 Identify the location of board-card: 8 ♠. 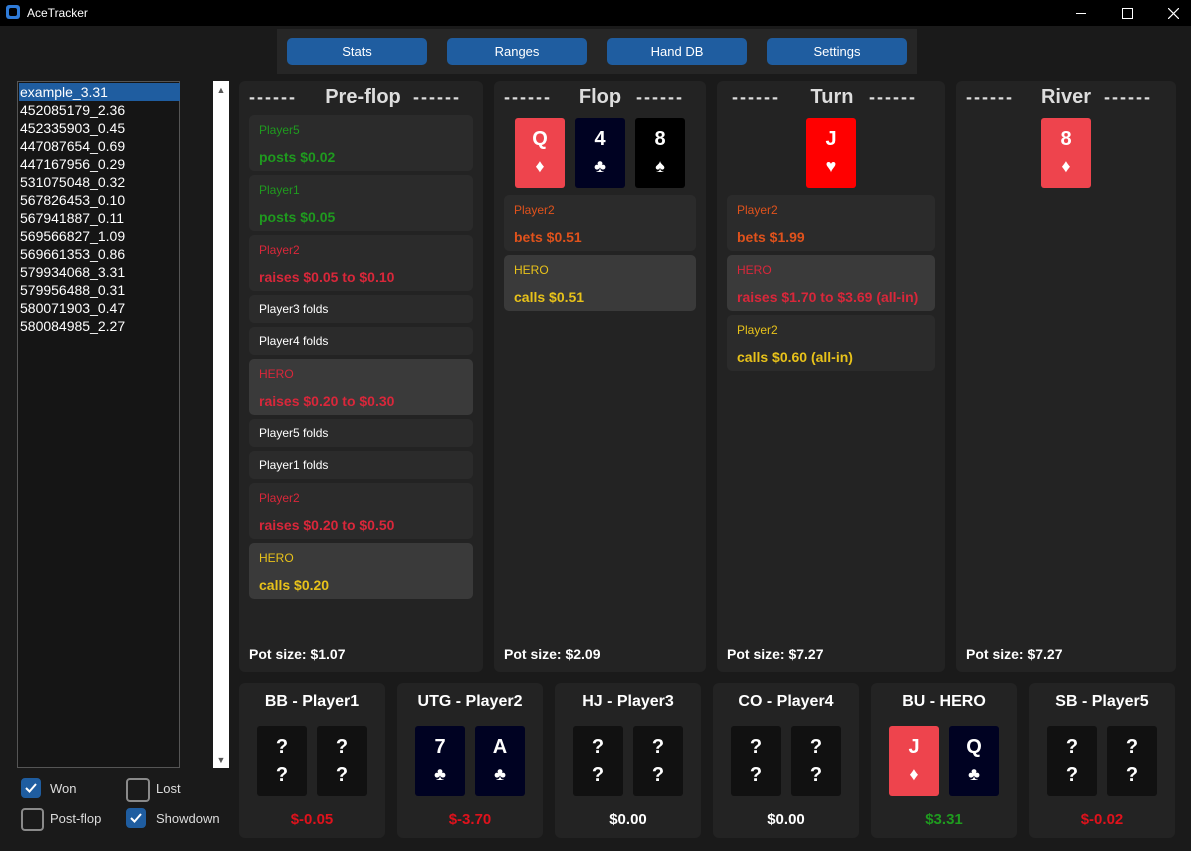
(660, 153).